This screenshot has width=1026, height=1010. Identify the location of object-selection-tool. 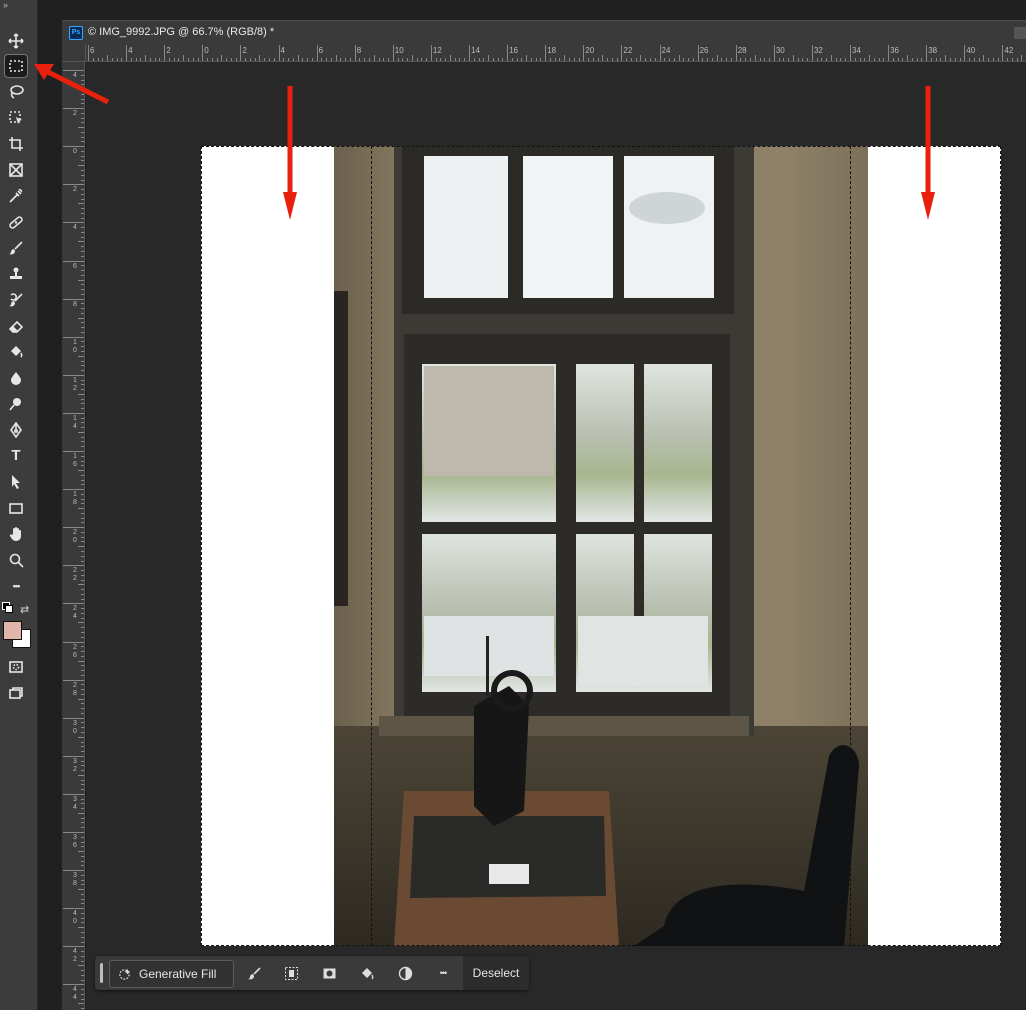
(16, 118).